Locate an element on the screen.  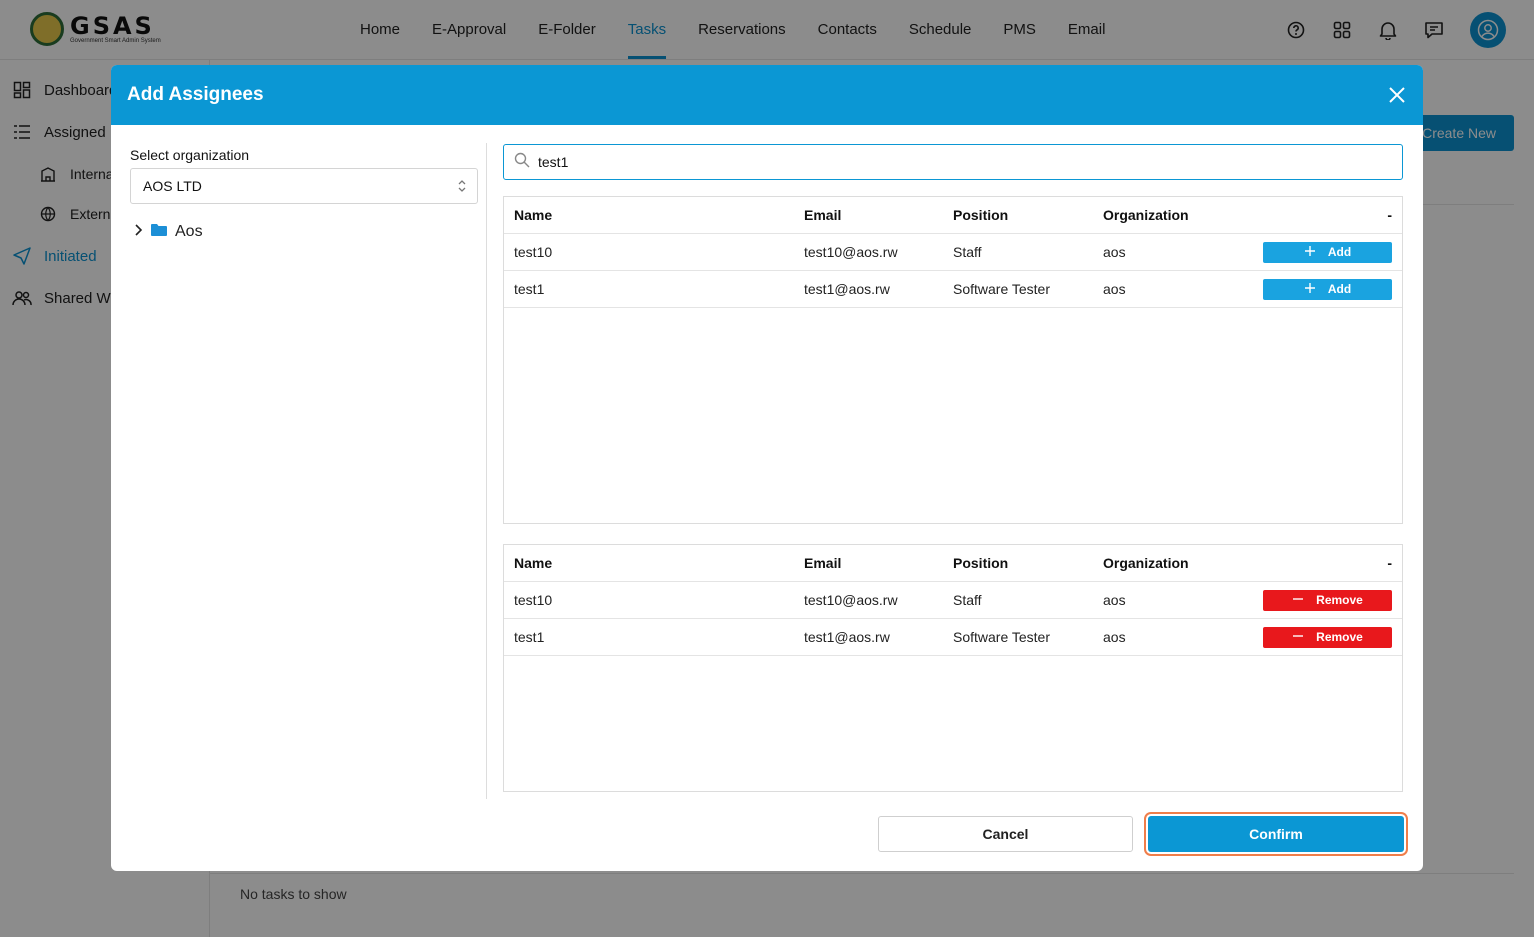
organization-select-value: AOS LTD is located at coordinates (172, 186).